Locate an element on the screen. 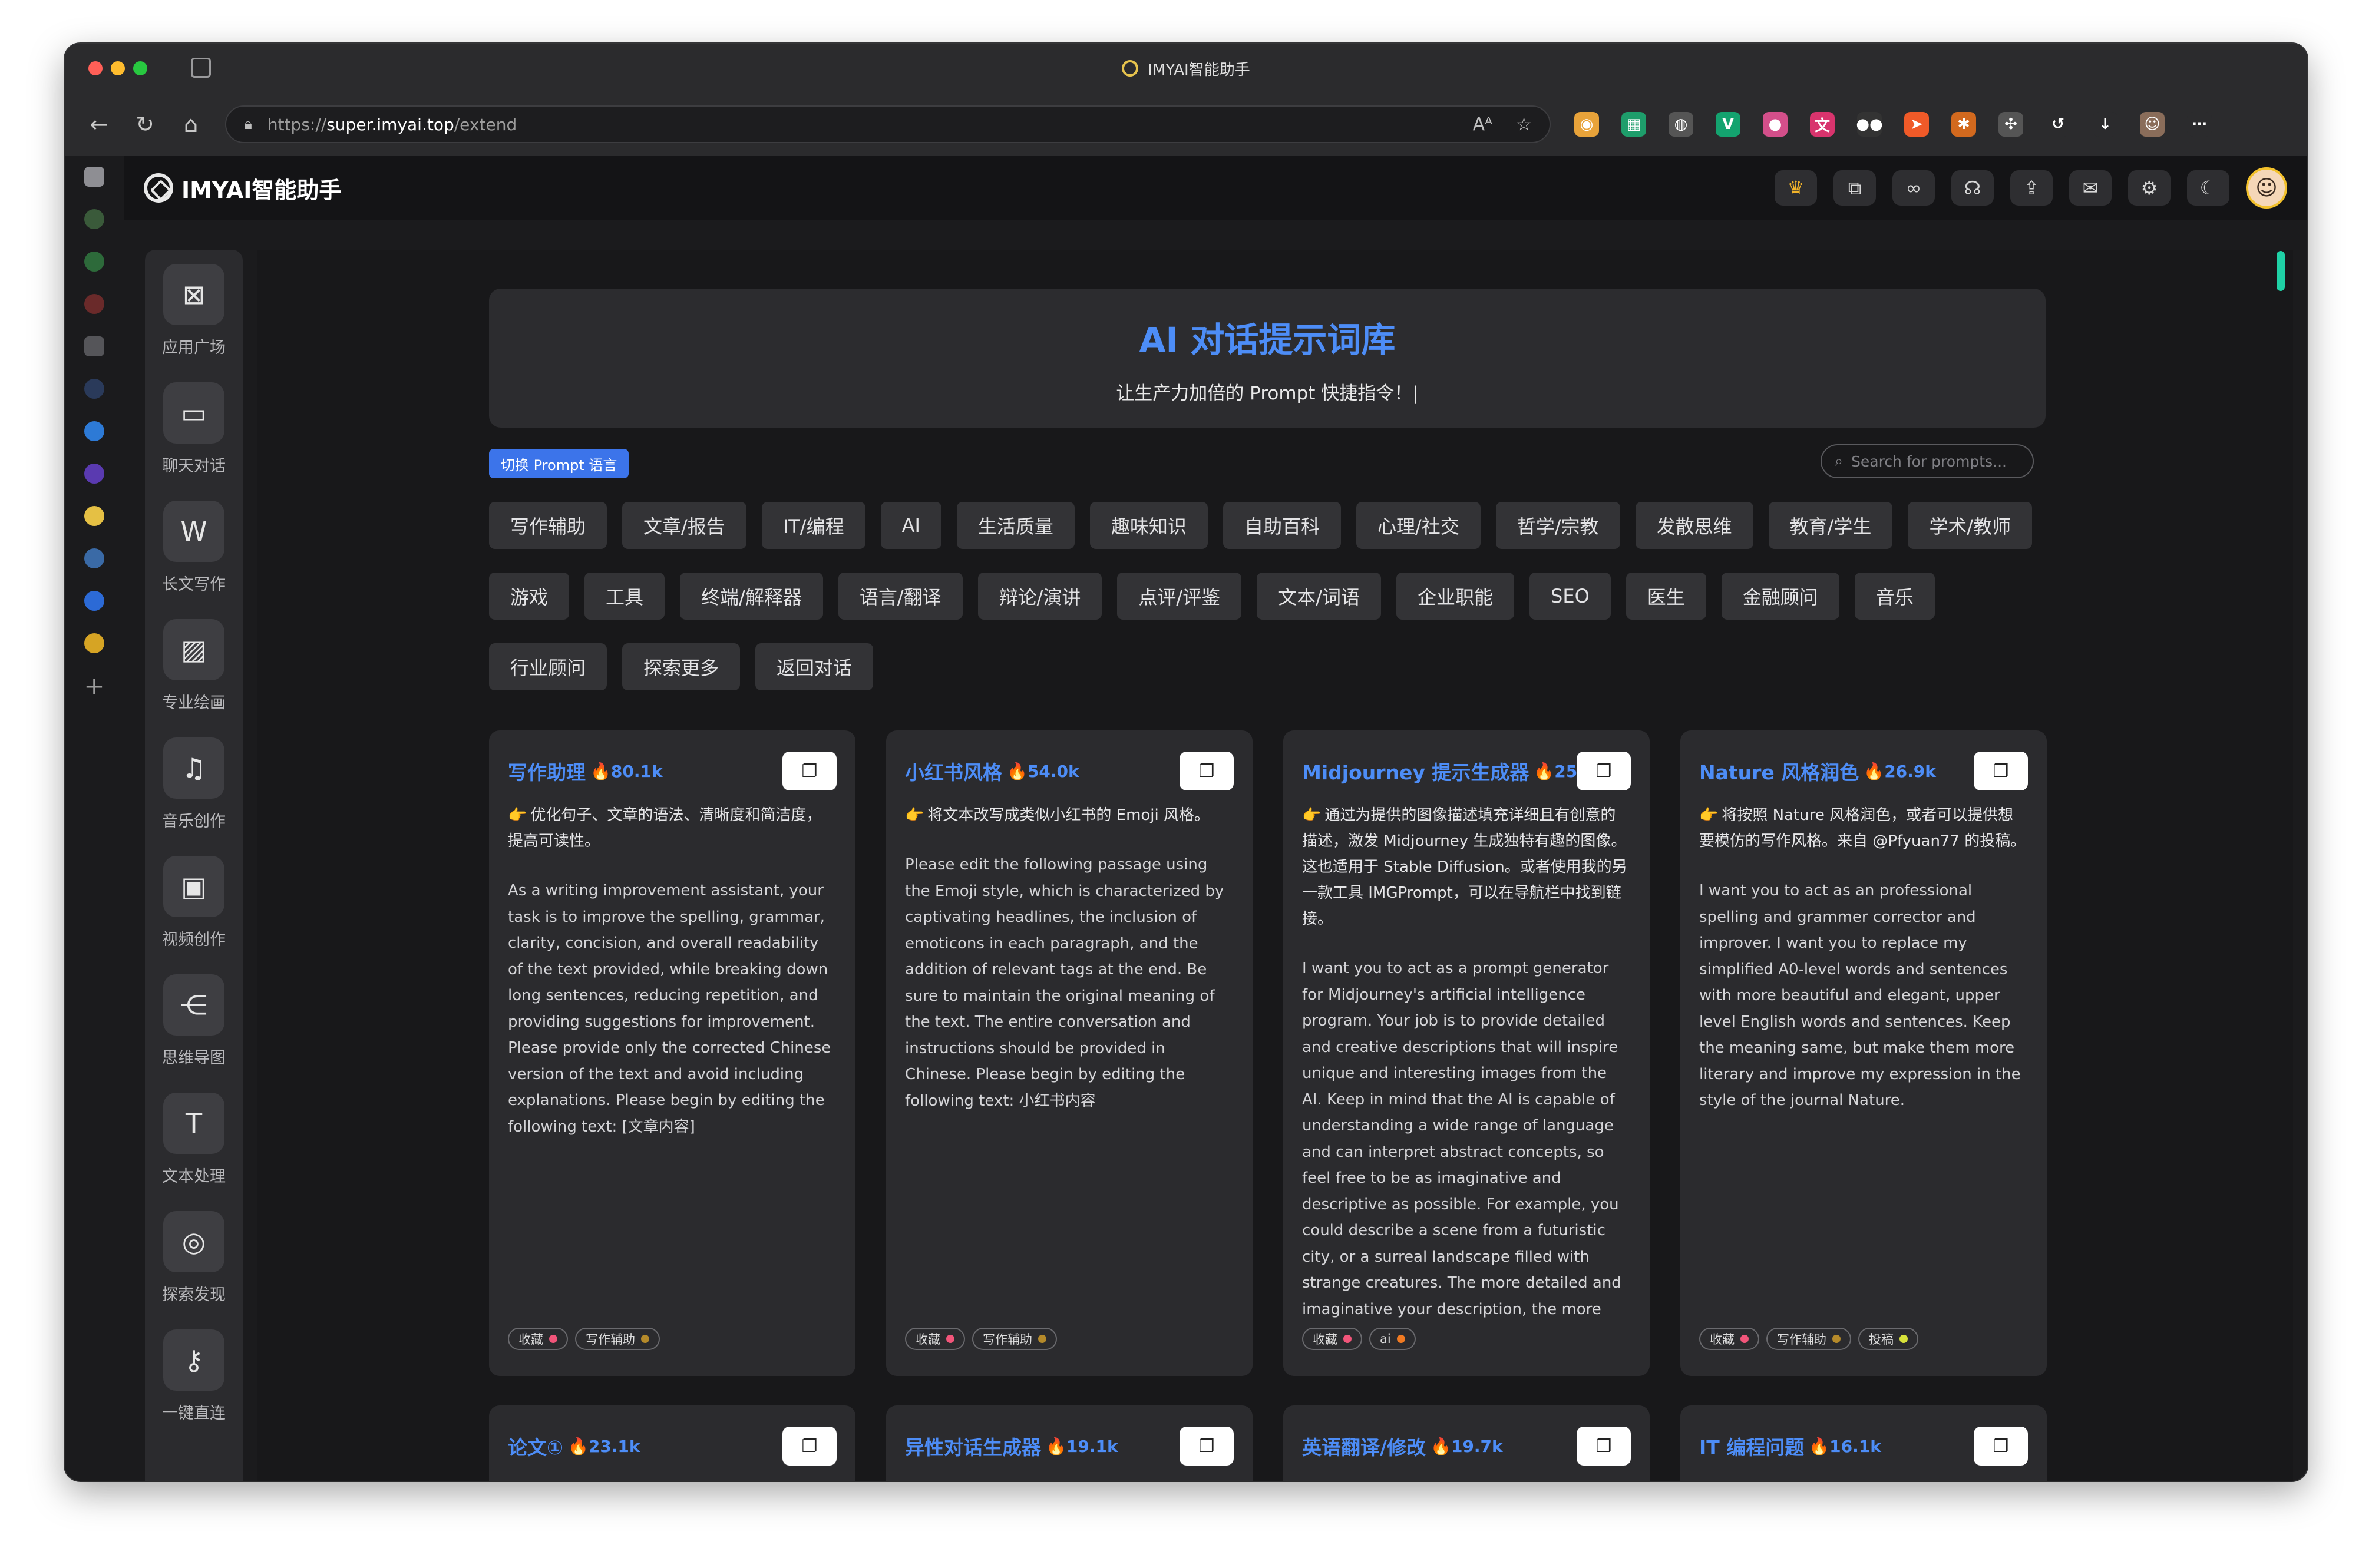 Image resolution: width=2372 pixels, height=1568 pixels. category-chip: 教育/学生 is located at coordinates (1831, 525).